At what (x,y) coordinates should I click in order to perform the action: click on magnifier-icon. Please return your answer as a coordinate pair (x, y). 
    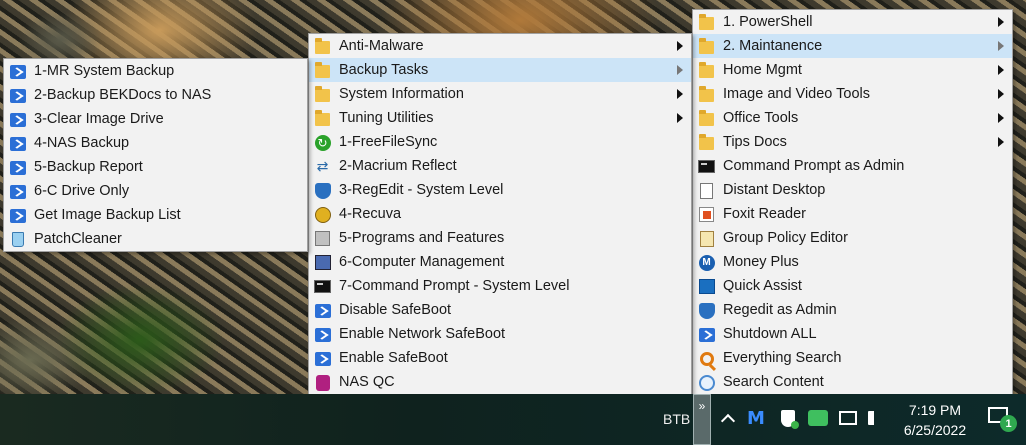
    Looking at the image, I should click on (706, 382).